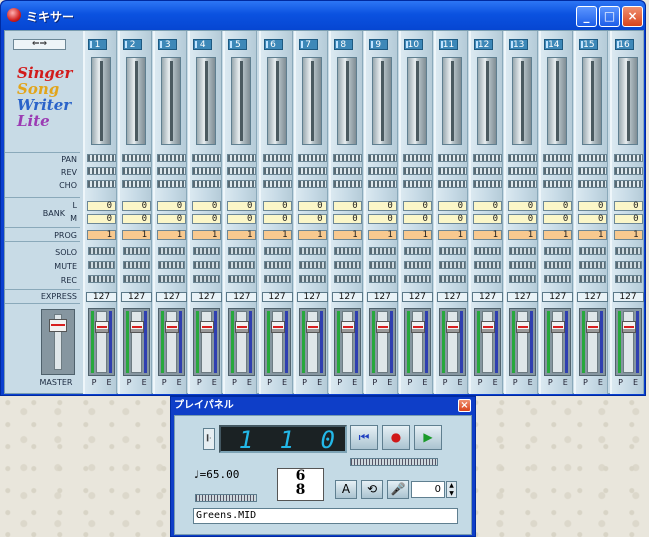  I want to click on channel-number-button: 9, so click(378, 44).